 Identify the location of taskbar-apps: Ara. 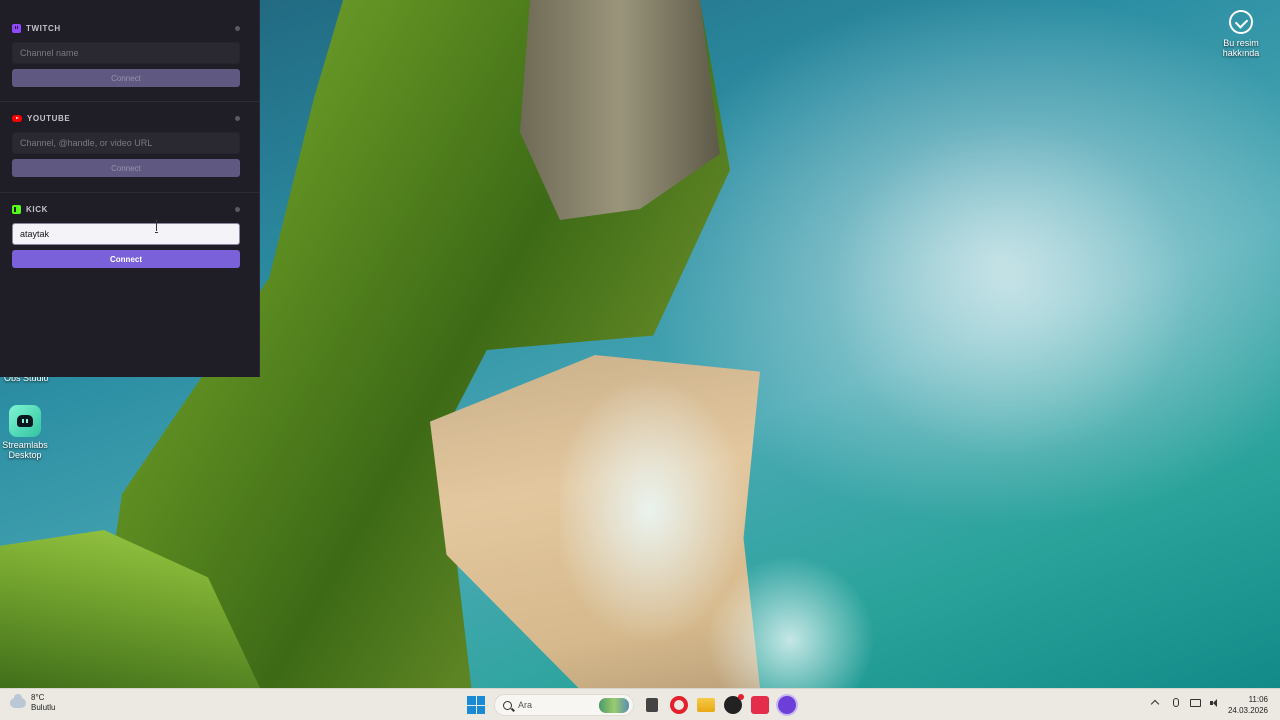
(631, 705).